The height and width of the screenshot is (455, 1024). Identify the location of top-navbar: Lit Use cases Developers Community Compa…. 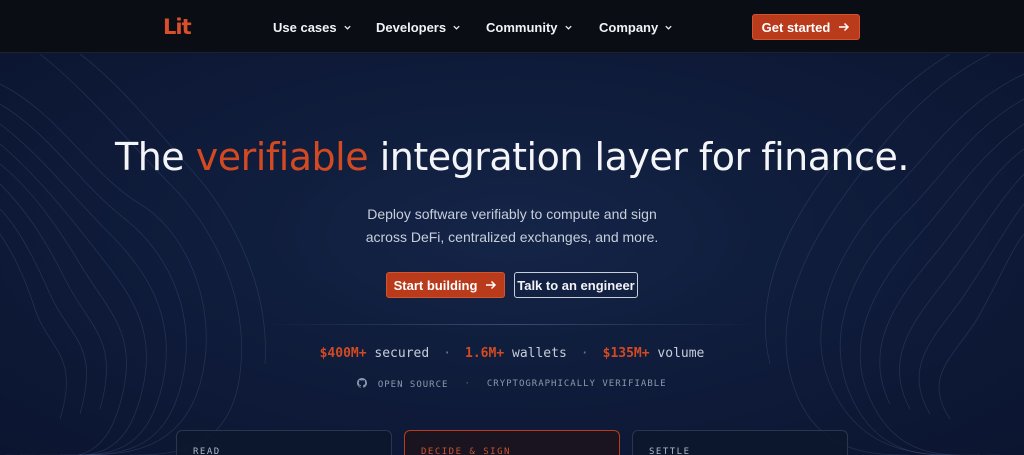
(512, 26).